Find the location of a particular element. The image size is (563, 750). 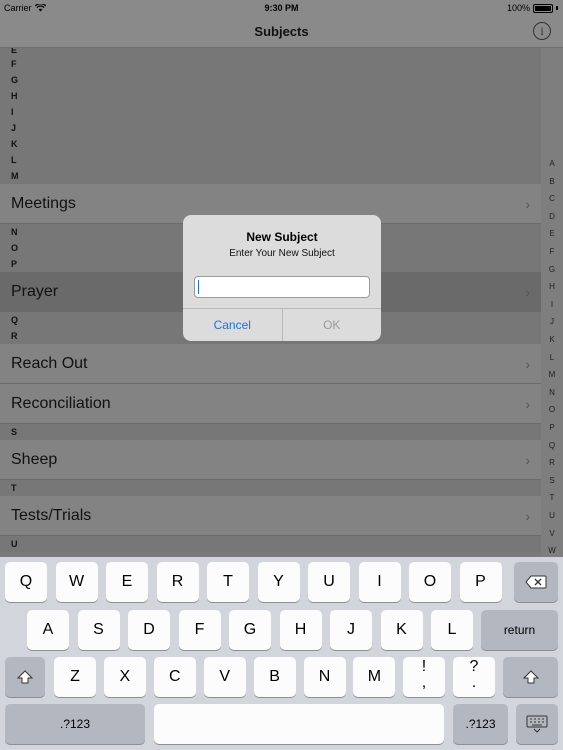

key-q: Q is located at coordinates (26, 582).